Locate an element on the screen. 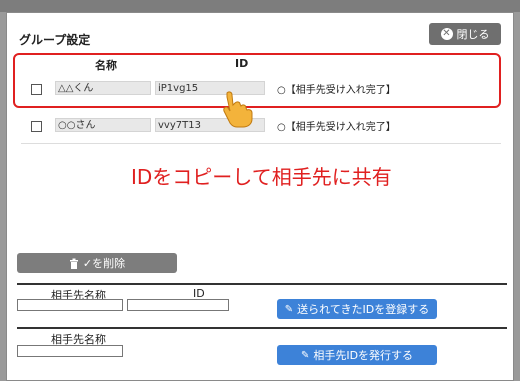 The image size is (520, 381). register-partner-name-input is located at coordinates (70, 305).